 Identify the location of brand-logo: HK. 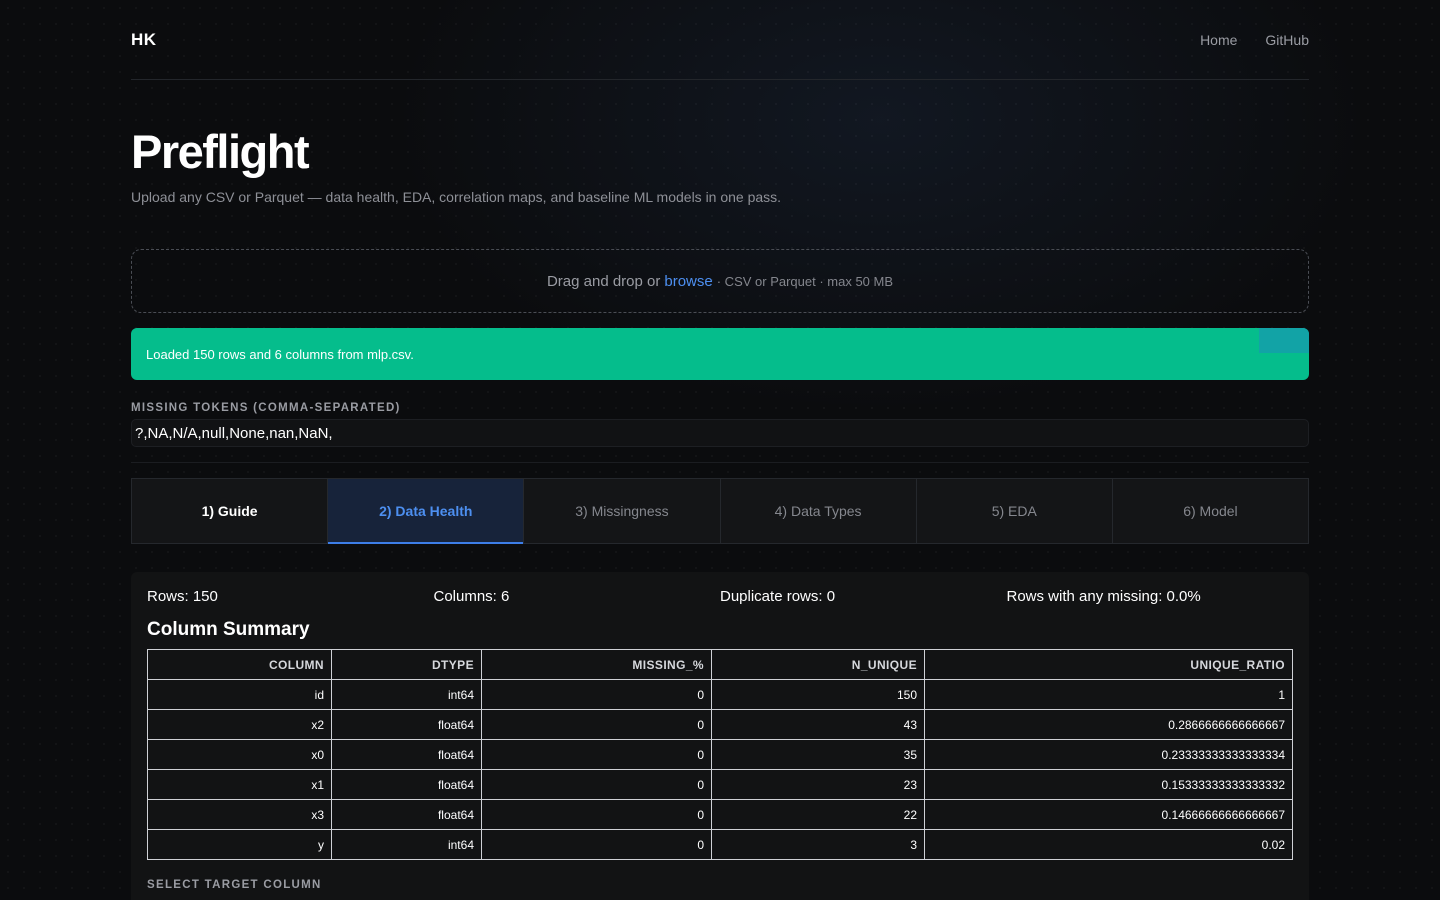
(144, 40).